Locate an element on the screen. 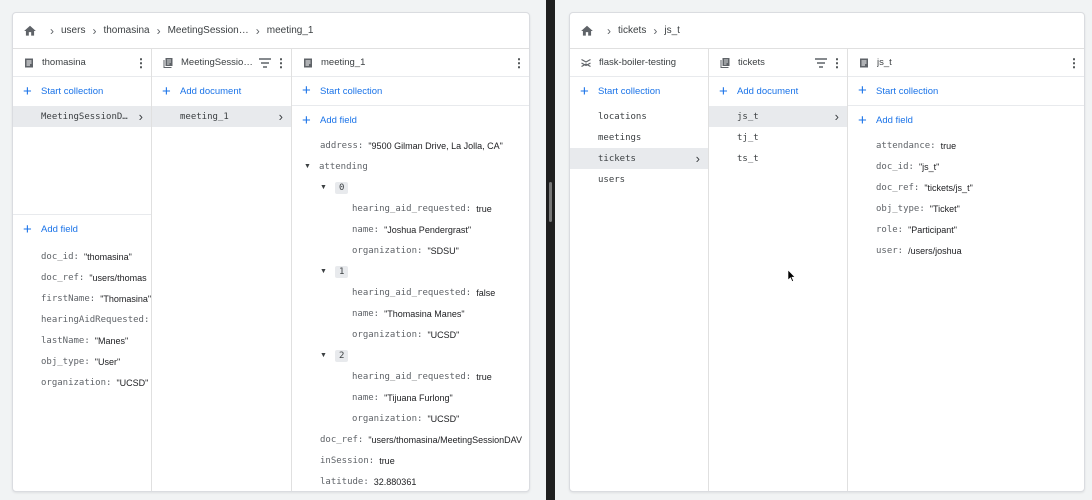 The image size is (1092, 500). field-row: doc_id: "js_t" is located at coordinates (980, 166).